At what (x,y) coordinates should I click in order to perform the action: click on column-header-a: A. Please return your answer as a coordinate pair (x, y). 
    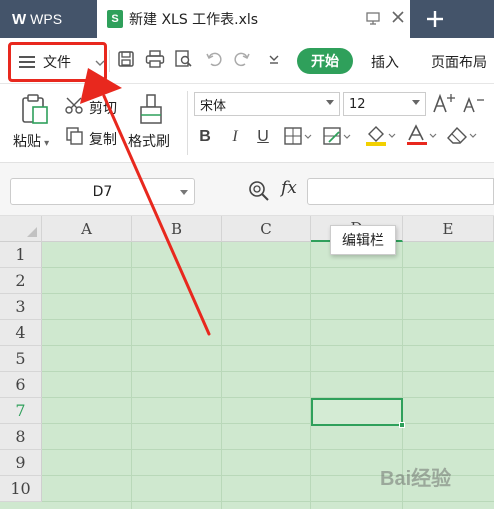
    Looking at the image, I should click on (87, 229).